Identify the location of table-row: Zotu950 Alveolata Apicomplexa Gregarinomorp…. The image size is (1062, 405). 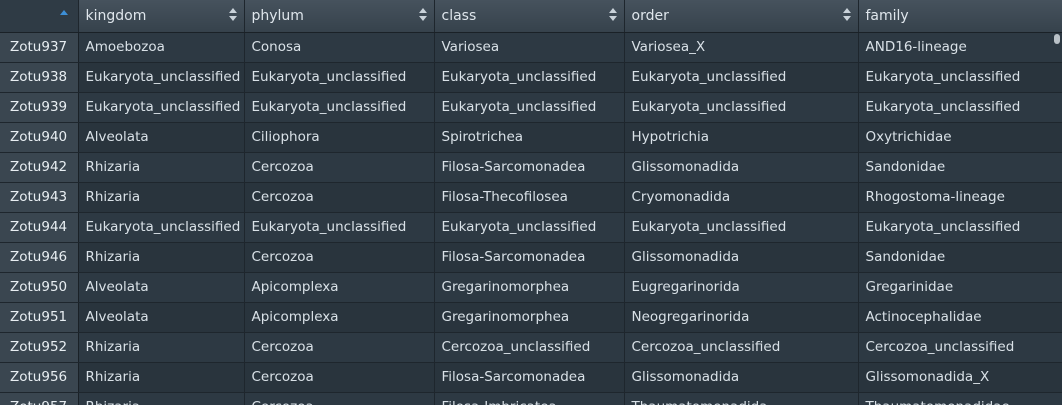
(531, 287).